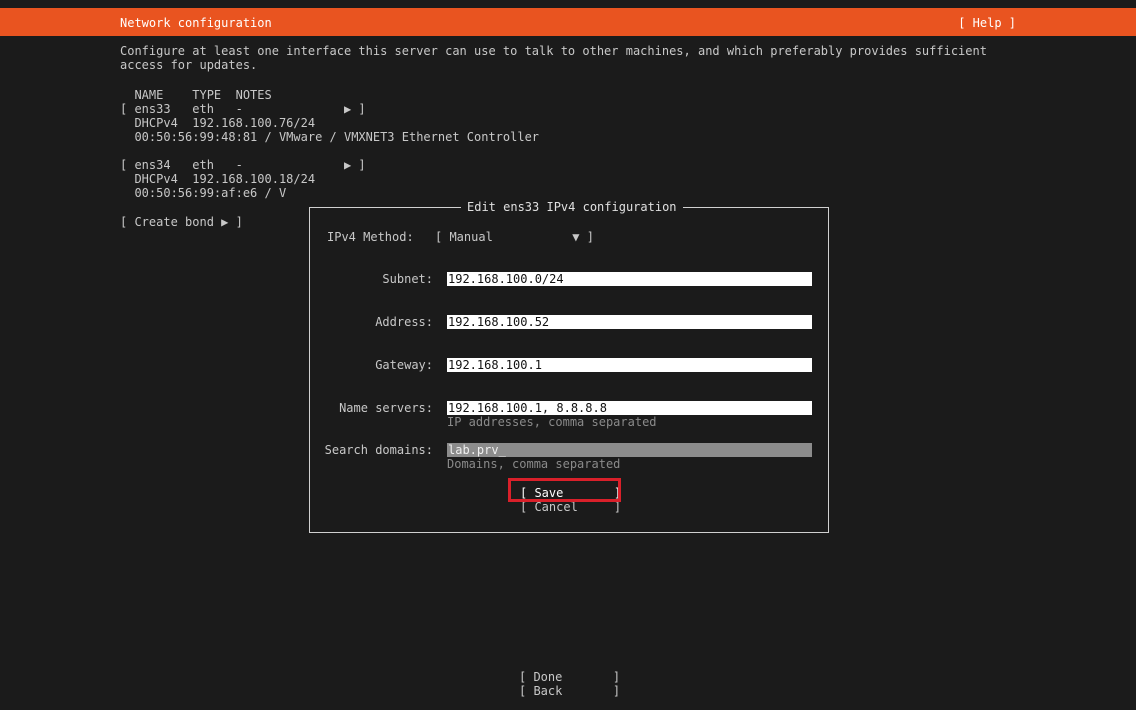  Describe the element at coordinates (569, 691) in the screenshot. I see `back-button: [ Back ]` at that location.